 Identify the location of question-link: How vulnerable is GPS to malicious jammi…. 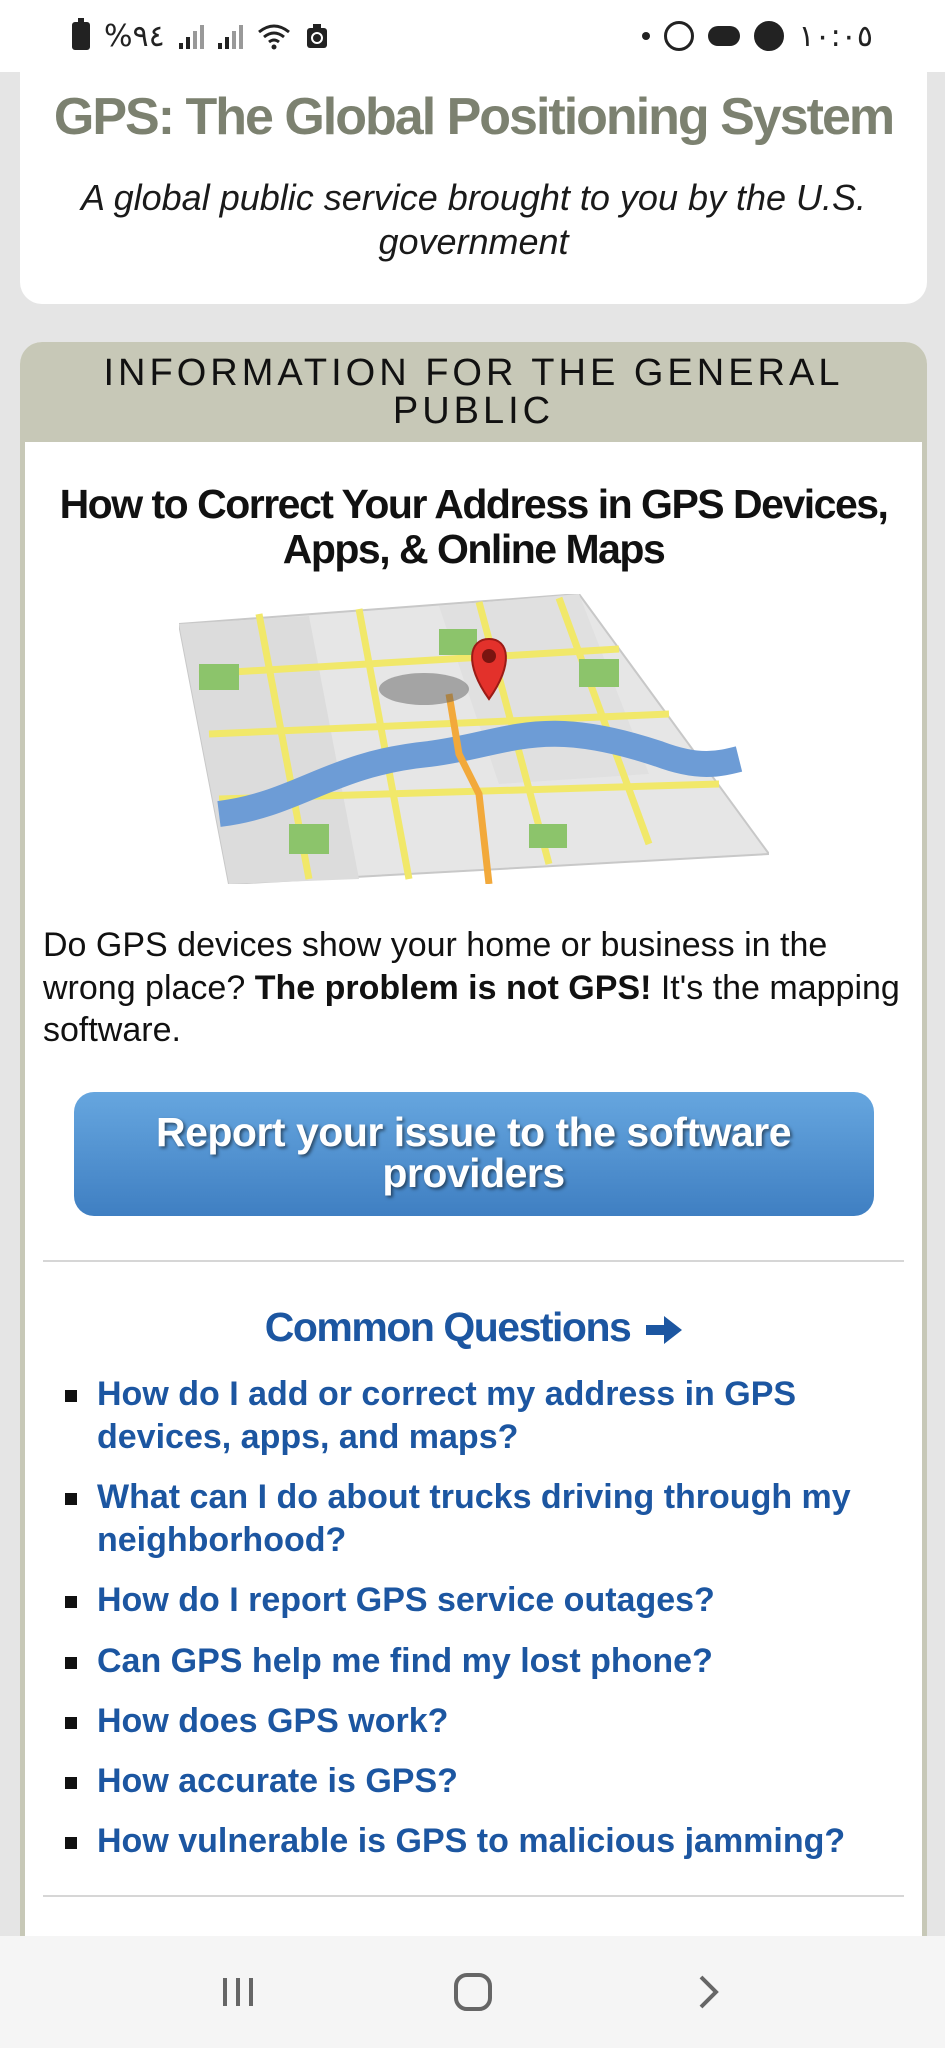
(484, 1841).